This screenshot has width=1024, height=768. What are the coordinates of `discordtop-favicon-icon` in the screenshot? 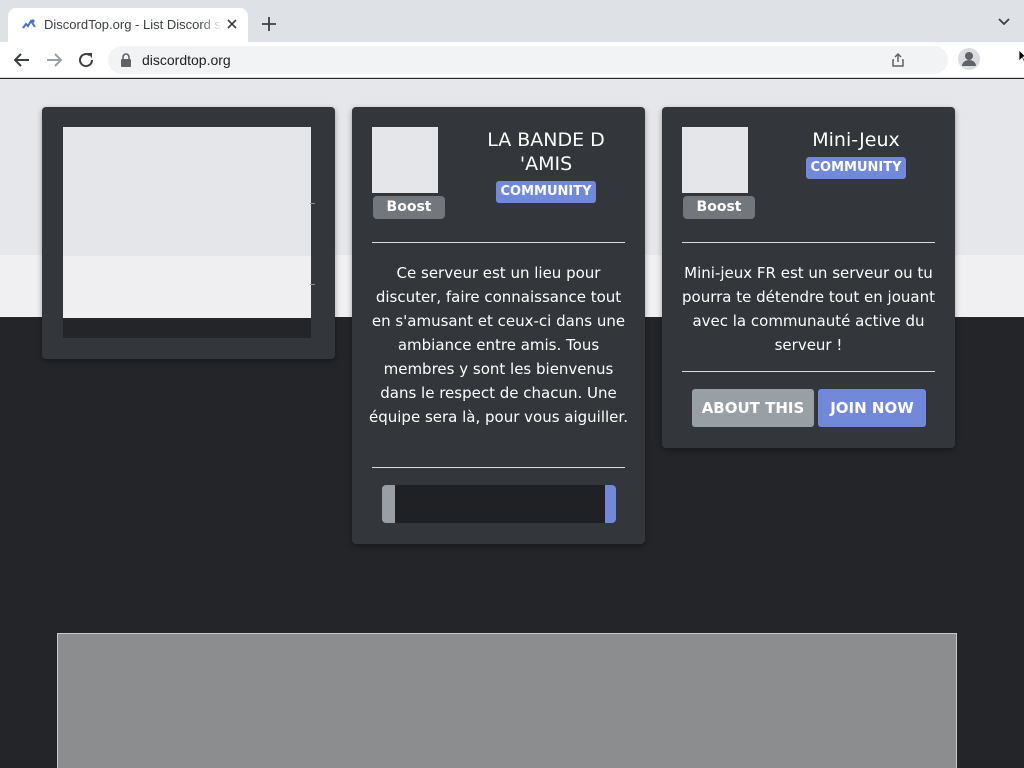 It's located at (29, 24).